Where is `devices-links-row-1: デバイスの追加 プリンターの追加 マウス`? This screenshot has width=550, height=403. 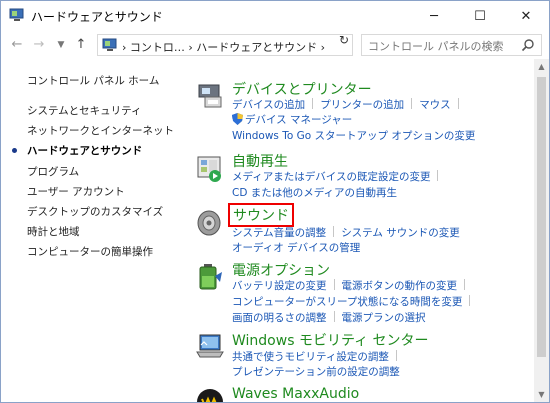
devices-links-row-1: デバイスの追加 プリンターの追加 マウス is located at coordinates (349, 104).